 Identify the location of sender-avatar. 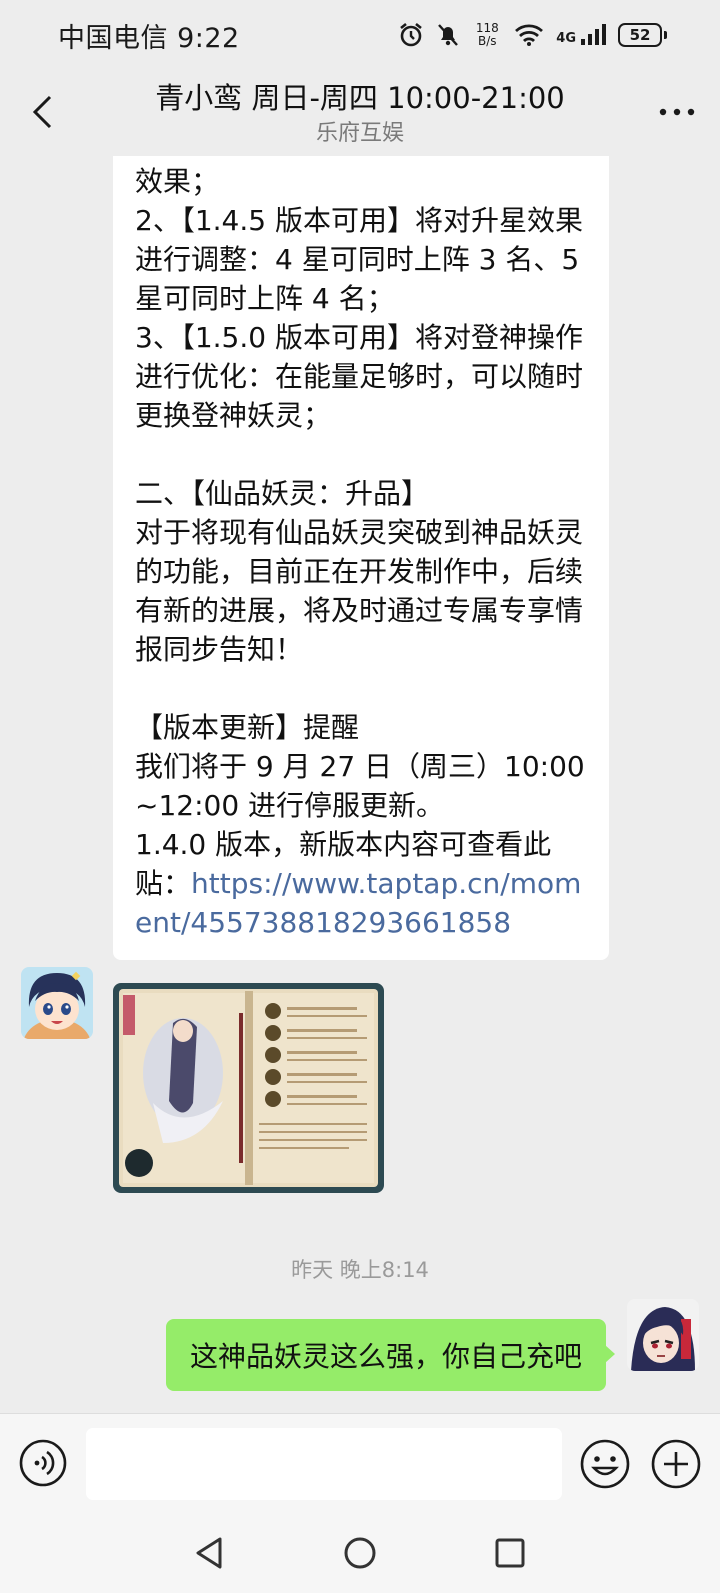
(57, 1003).